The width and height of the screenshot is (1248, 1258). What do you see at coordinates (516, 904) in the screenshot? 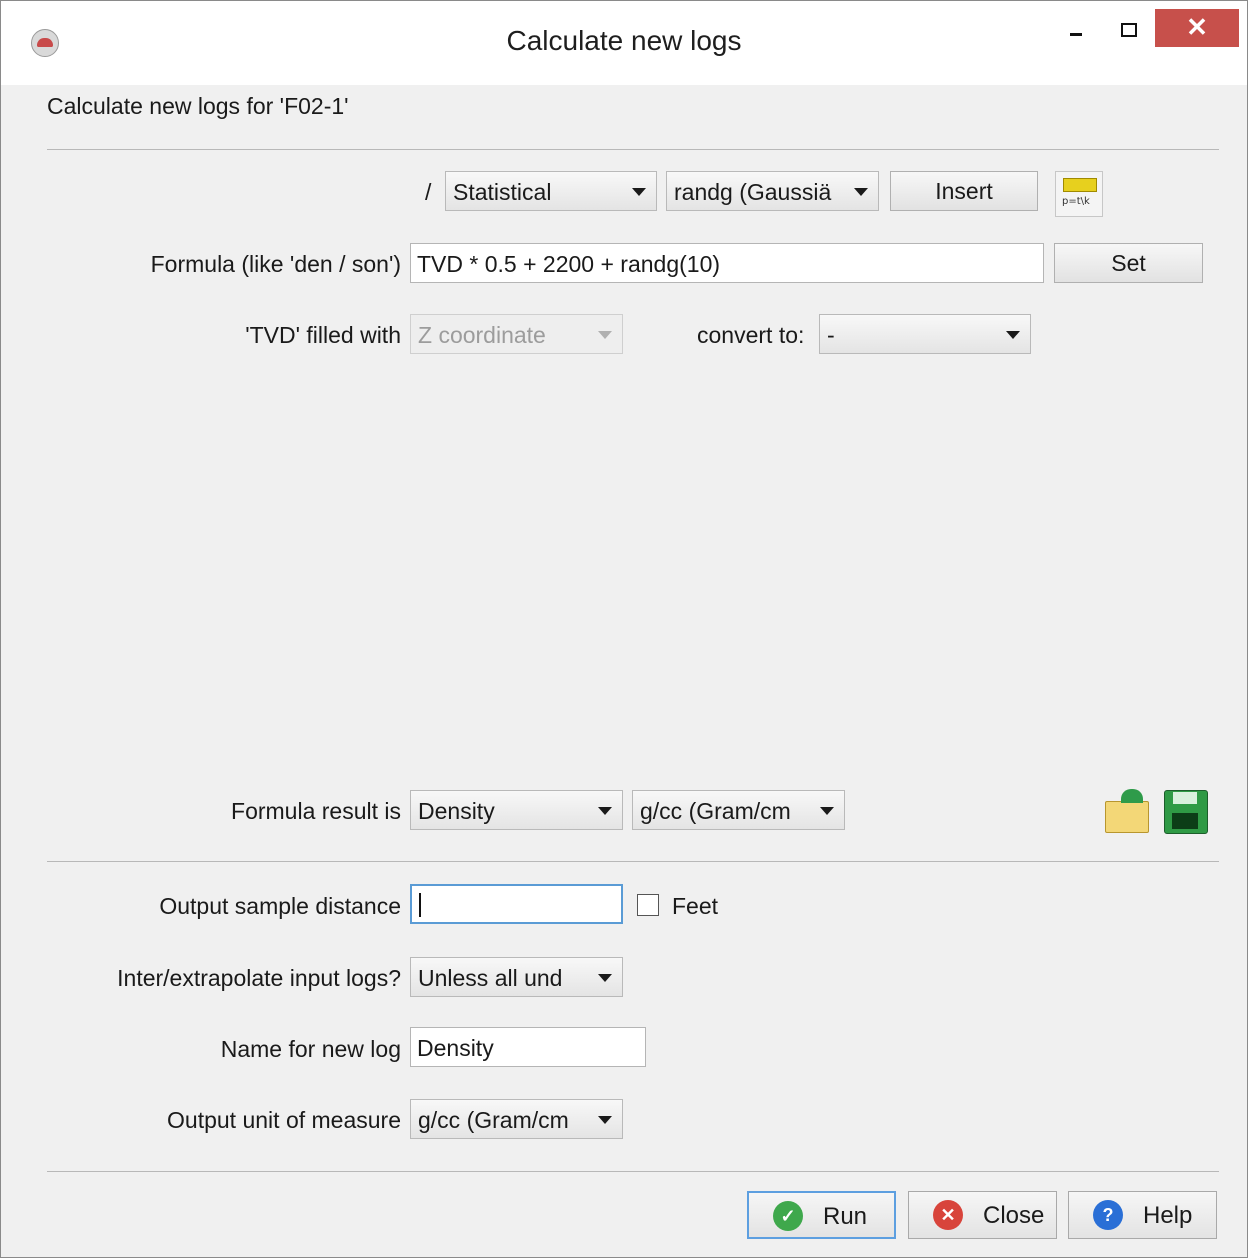
I see `sample-distance-input` at bounding box center [516, 904].